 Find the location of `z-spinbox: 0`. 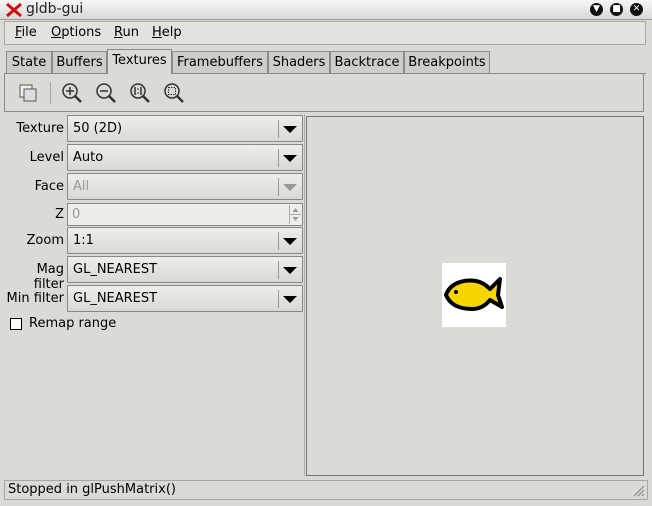

z-spinbox: 0 is located at coordinates (185, 214).